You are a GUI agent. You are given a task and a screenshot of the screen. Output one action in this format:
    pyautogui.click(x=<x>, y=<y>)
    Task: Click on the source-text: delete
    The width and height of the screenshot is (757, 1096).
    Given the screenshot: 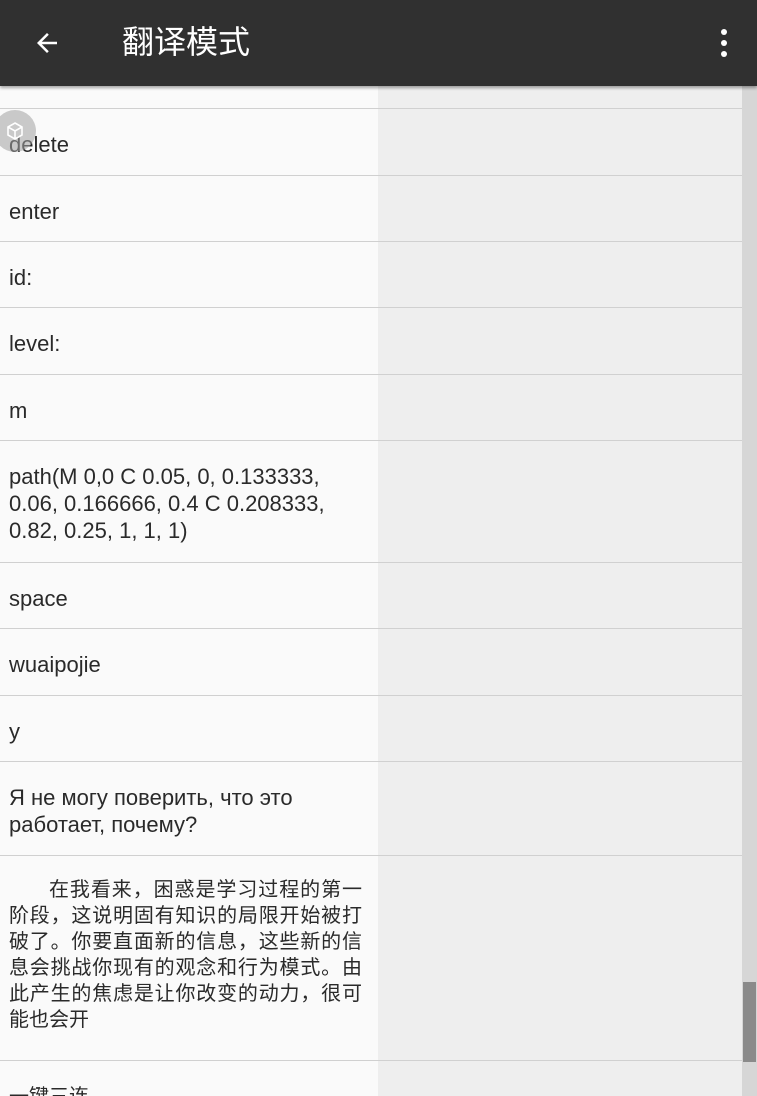 What is the action you would take?
    pyautogui.click(x=39, y=144)
    